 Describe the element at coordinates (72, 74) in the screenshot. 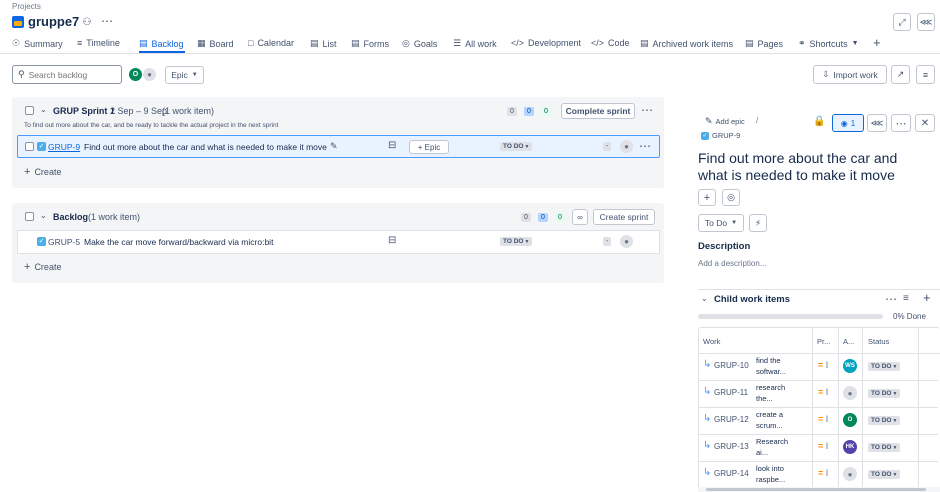

I see `search-input` at that location.